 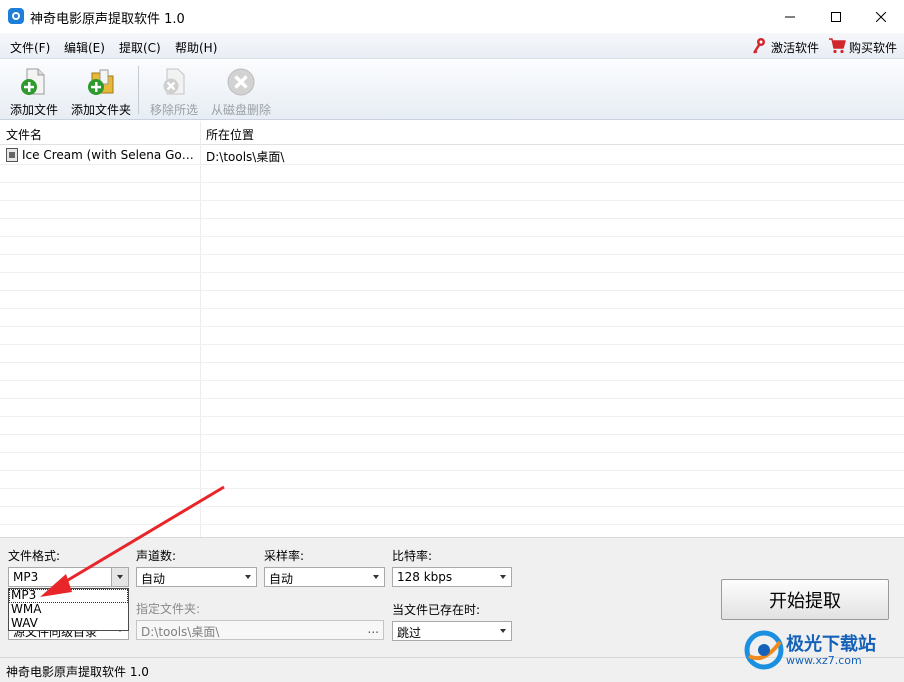 I want to click on toolbar: 添加文件 添加文件夹 移除所选 从磁盘删除, so click(x=452, y=90).